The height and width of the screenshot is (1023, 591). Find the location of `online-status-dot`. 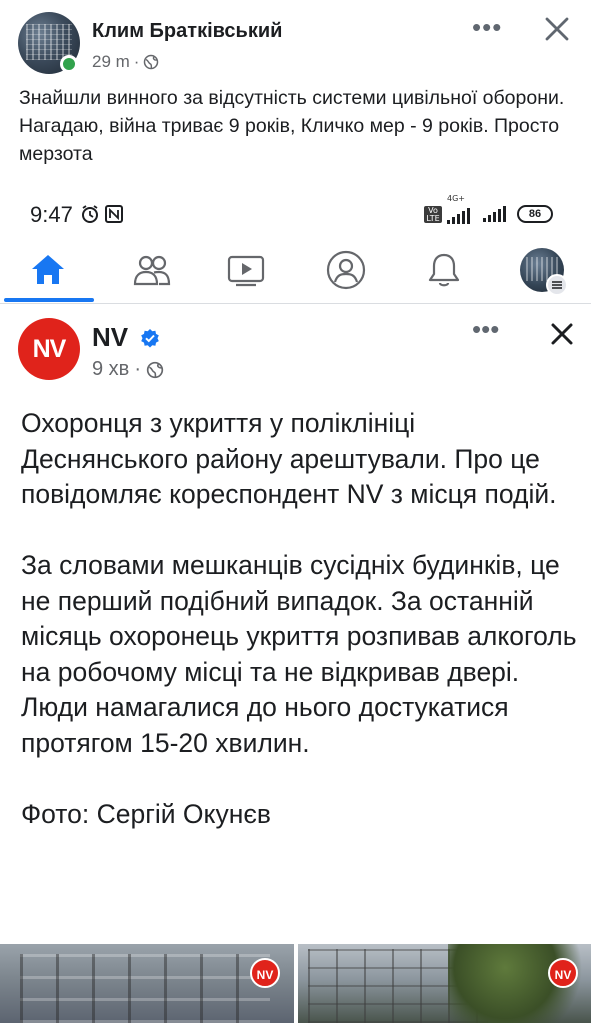

online-status-dot is located at coordinates (69, 64).